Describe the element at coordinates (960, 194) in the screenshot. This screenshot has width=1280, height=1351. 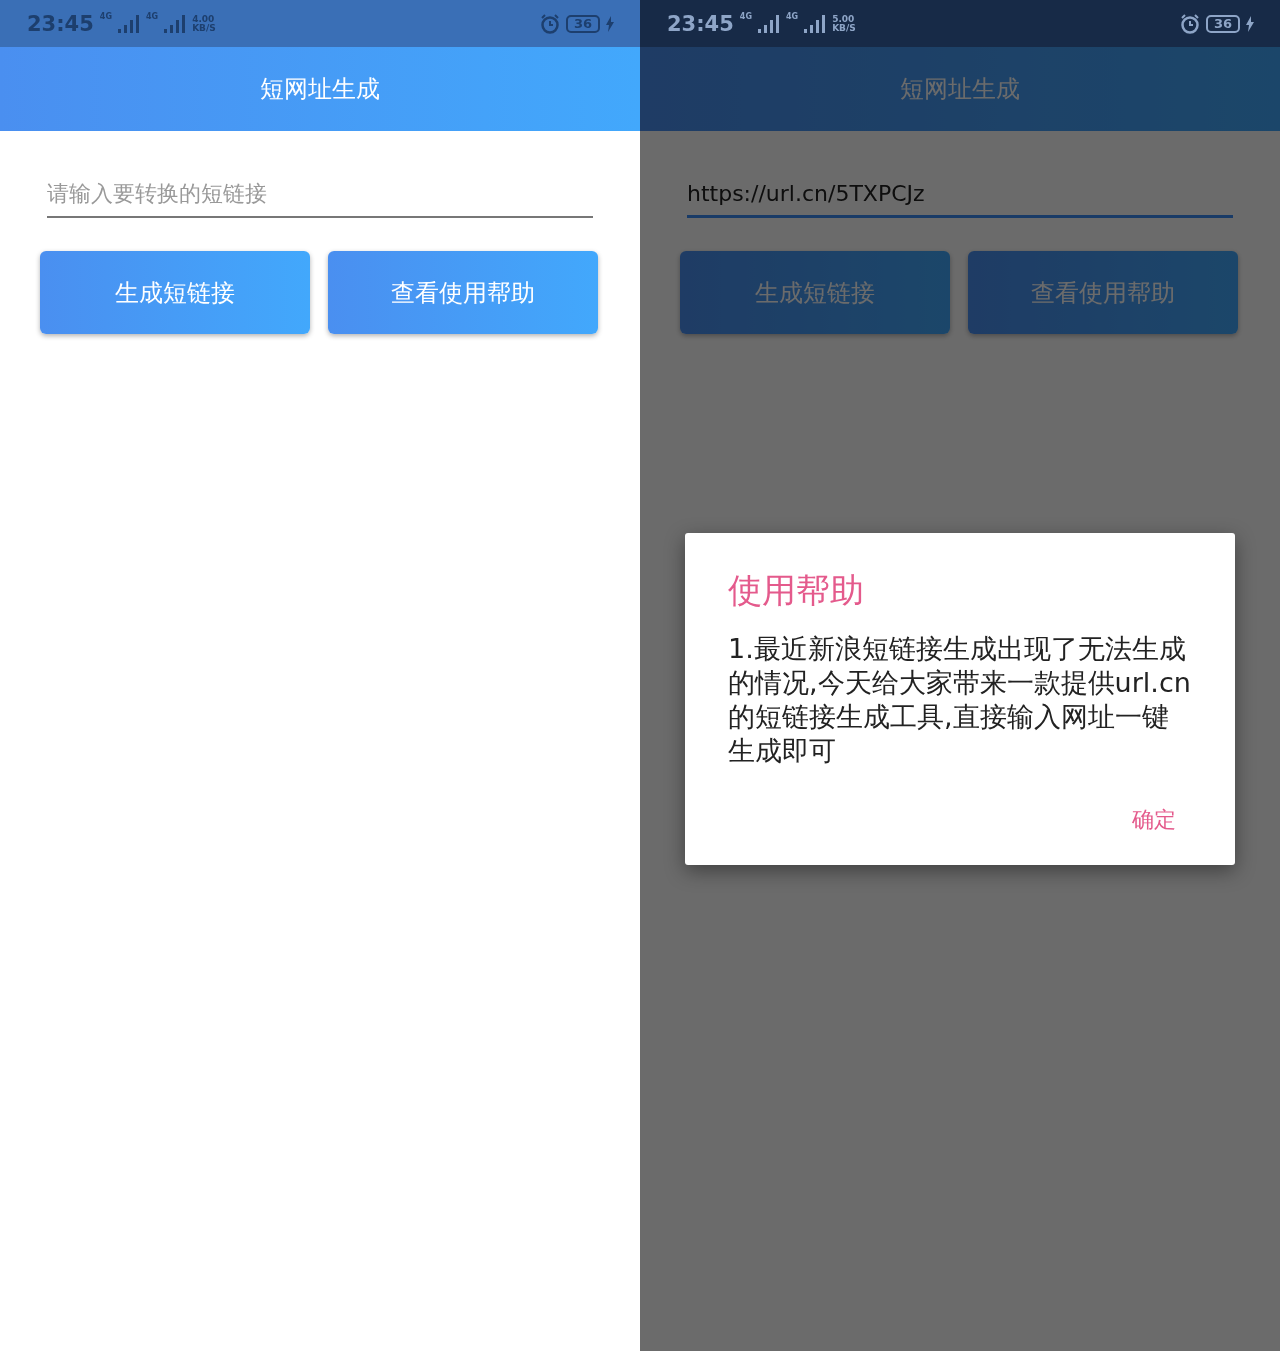
I see `url-input-field: https://url.cn/5TXPCJz` at that location.